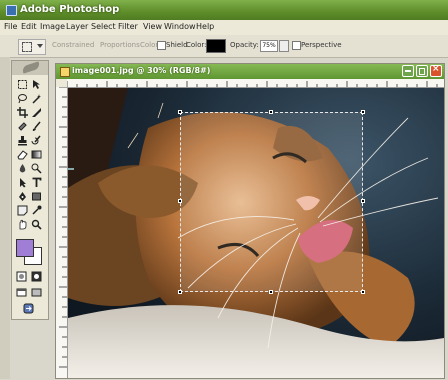 The height and width of the screenshot is (380, 448). I want to click on eyedropper-tool-icon, so click(36, 210).